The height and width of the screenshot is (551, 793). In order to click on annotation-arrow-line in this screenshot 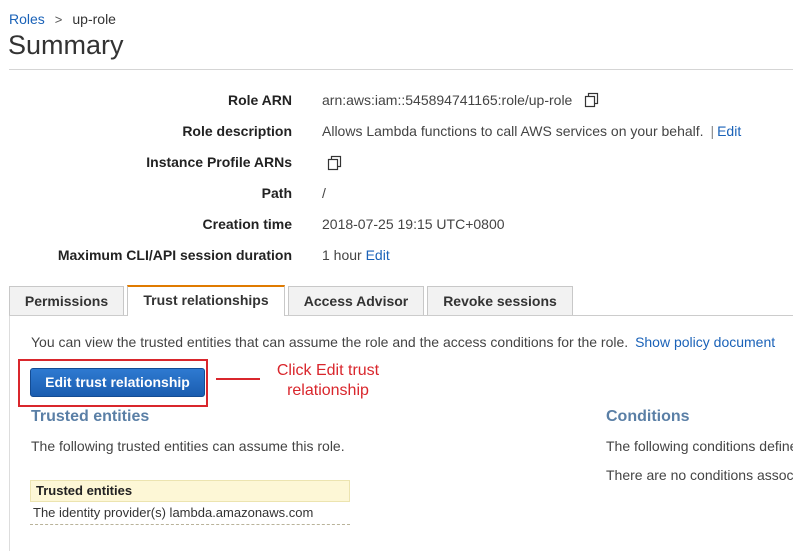, I will do `click(238, 379)`.